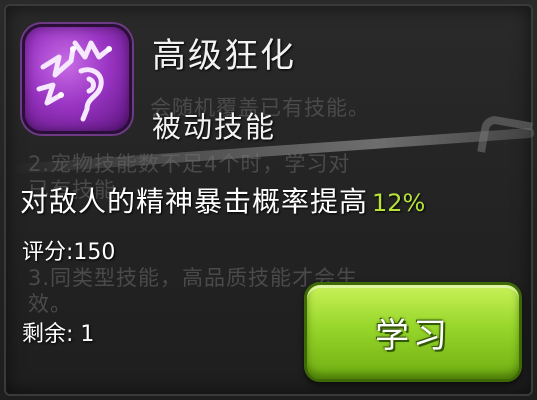 Image resolution: width=537 pixels, height=400 pixels. Describe the element at coordinates (50, 304) in the screenshot. I see `background-note-line: 效。` at that location.